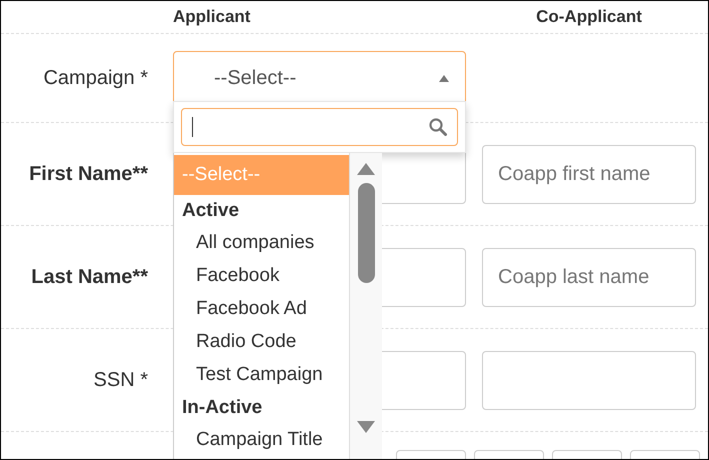 The image size is (709, 460). What do you see at coordinates (589, 380) in the screenshot?
I see `text-field` at bounding box center [589, 380].